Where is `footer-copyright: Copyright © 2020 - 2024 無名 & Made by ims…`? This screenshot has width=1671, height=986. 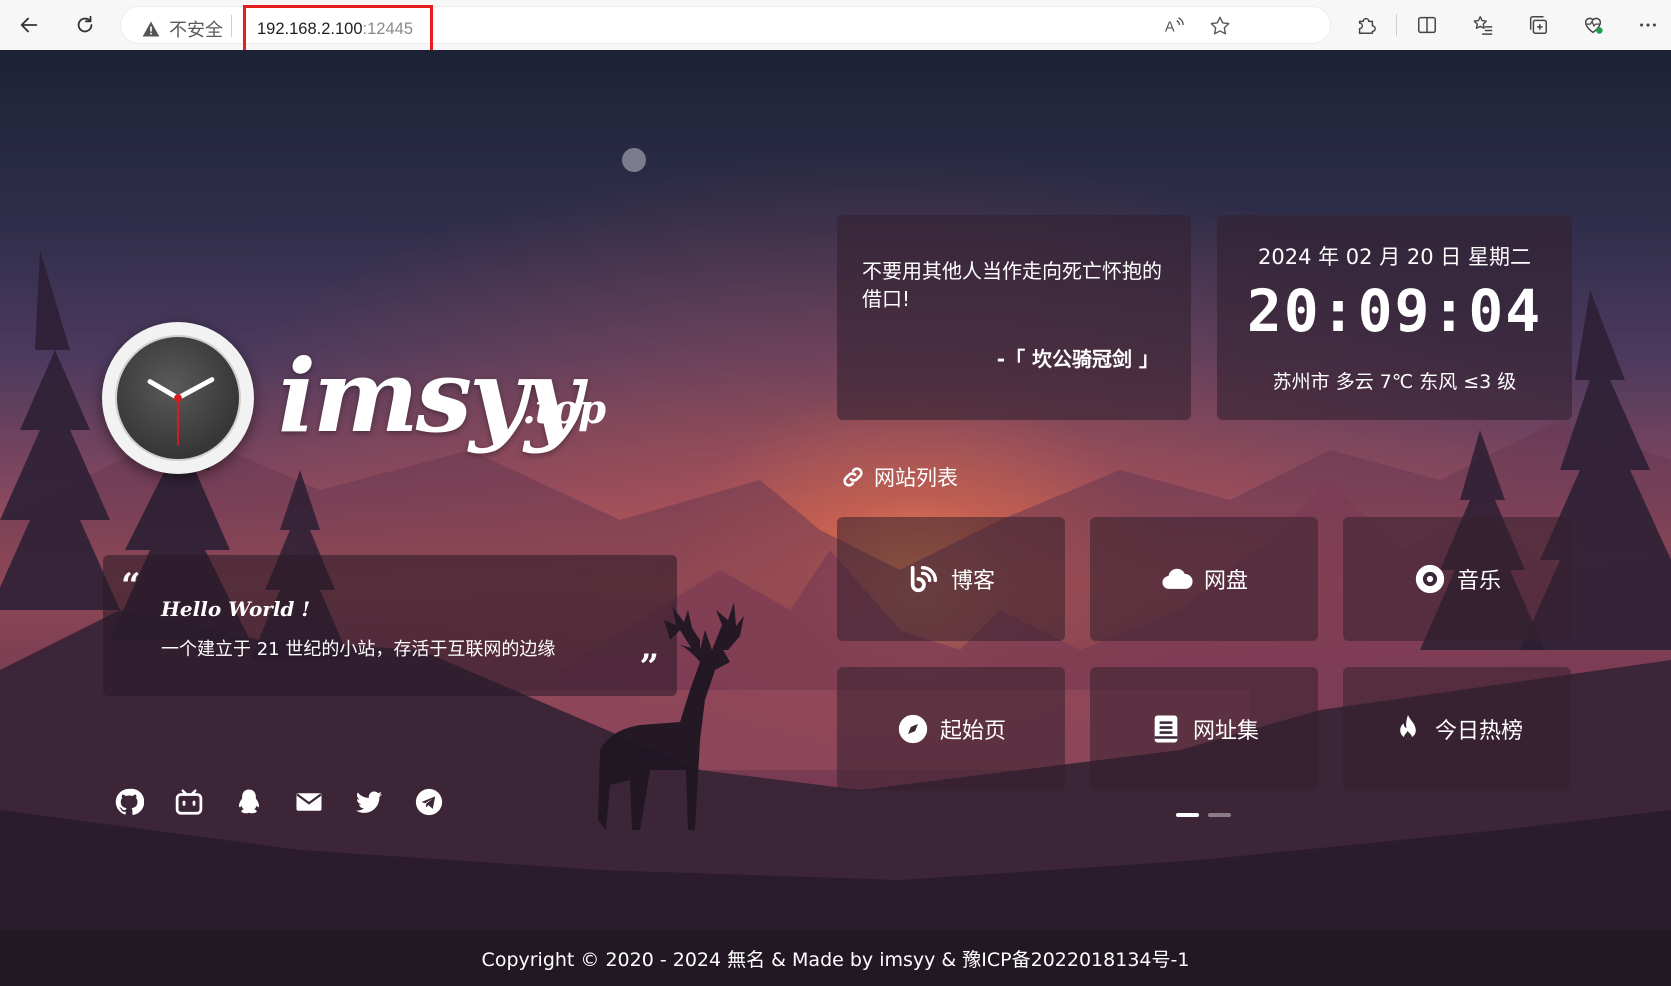 footer-copyright: Copyright © 2020 - 2024 無名 & Made by ims… is located at coordinates (836, 958).